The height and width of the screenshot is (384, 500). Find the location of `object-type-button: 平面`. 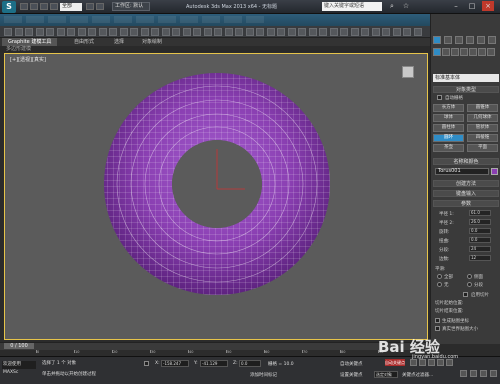

object-type-button: 平面 is located at coordinates (482, 148).